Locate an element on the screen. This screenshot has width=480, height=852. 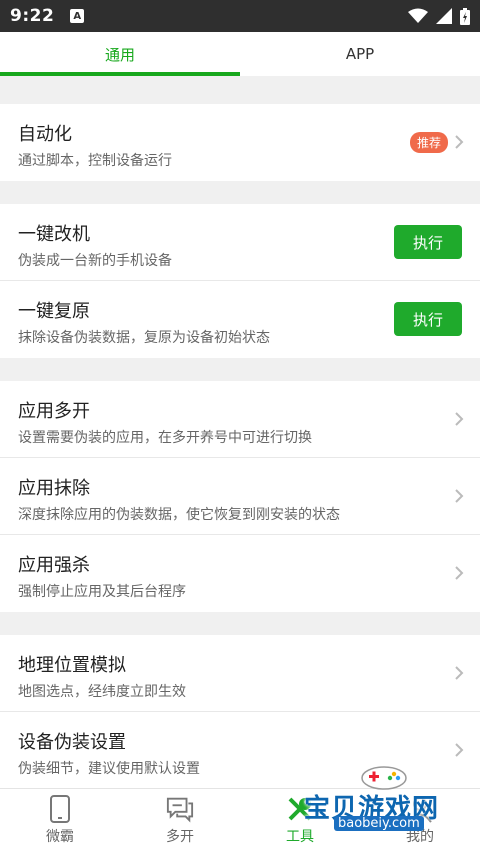
nav-label: 微霸 is located at coordinates (60, 837).